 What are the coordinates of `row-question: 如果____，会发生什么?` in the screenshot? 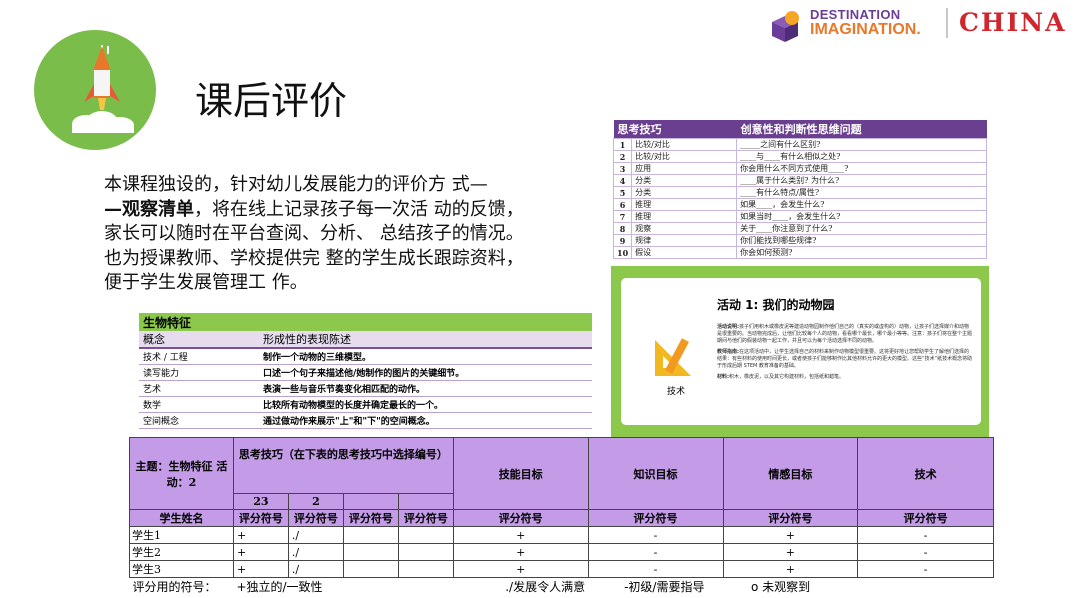 It's located at (861, 204).